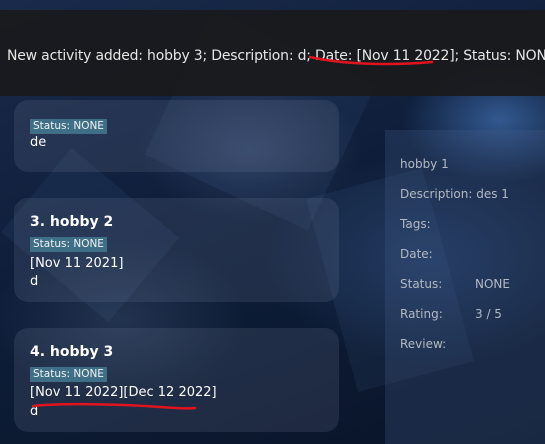 This screenshot has width=545, height=444. What do you see at coordinates (176, 136) in the screenshot?
I see `activity-card-2: Status: NONE de` at bounding box center [176, 136].